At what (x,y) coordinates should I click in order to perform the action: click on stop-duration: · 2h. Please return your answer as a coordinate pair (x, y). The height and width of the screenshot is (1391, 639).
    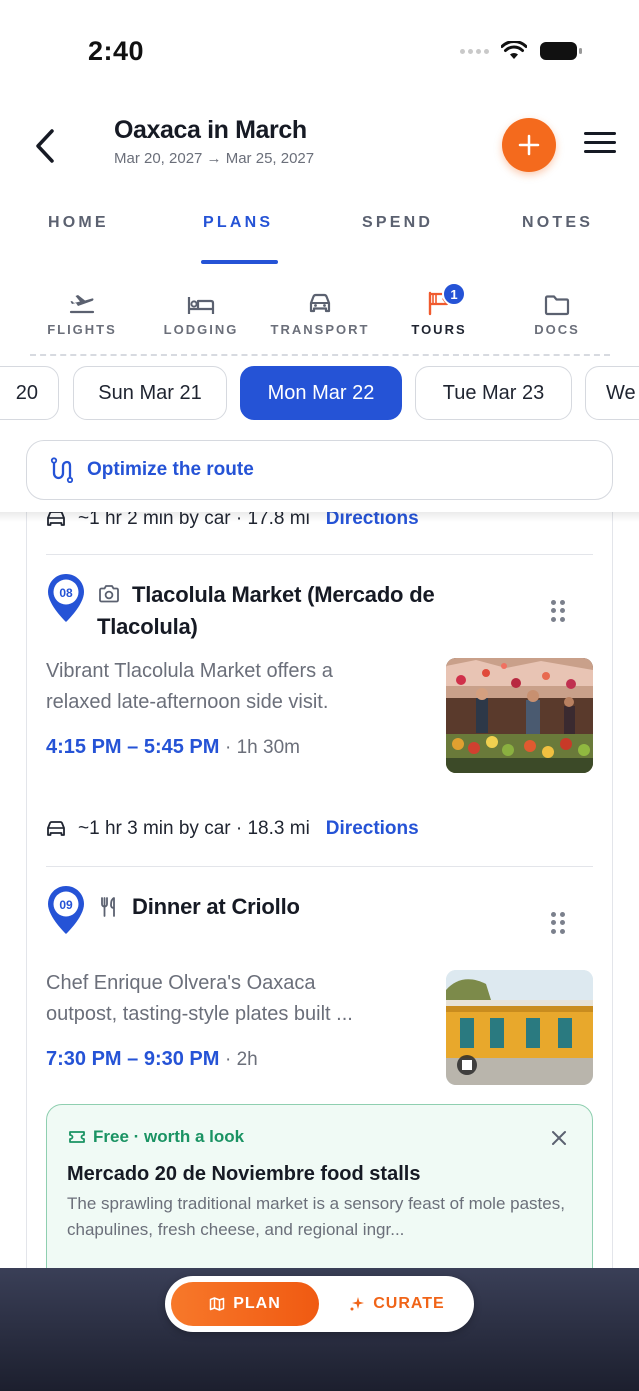
    Looking at the image, I should click on (241, 1059).